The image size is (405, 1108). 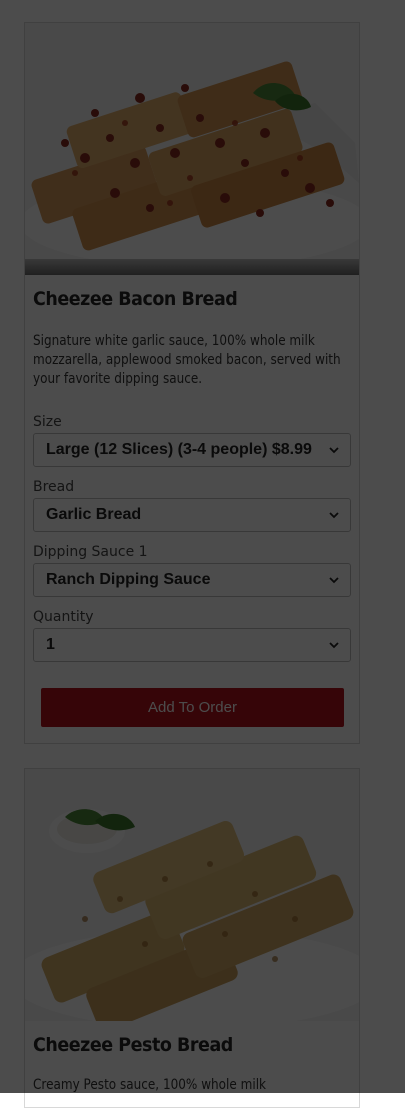 I want to click on size-label: Size, so click(x=47, y=422).